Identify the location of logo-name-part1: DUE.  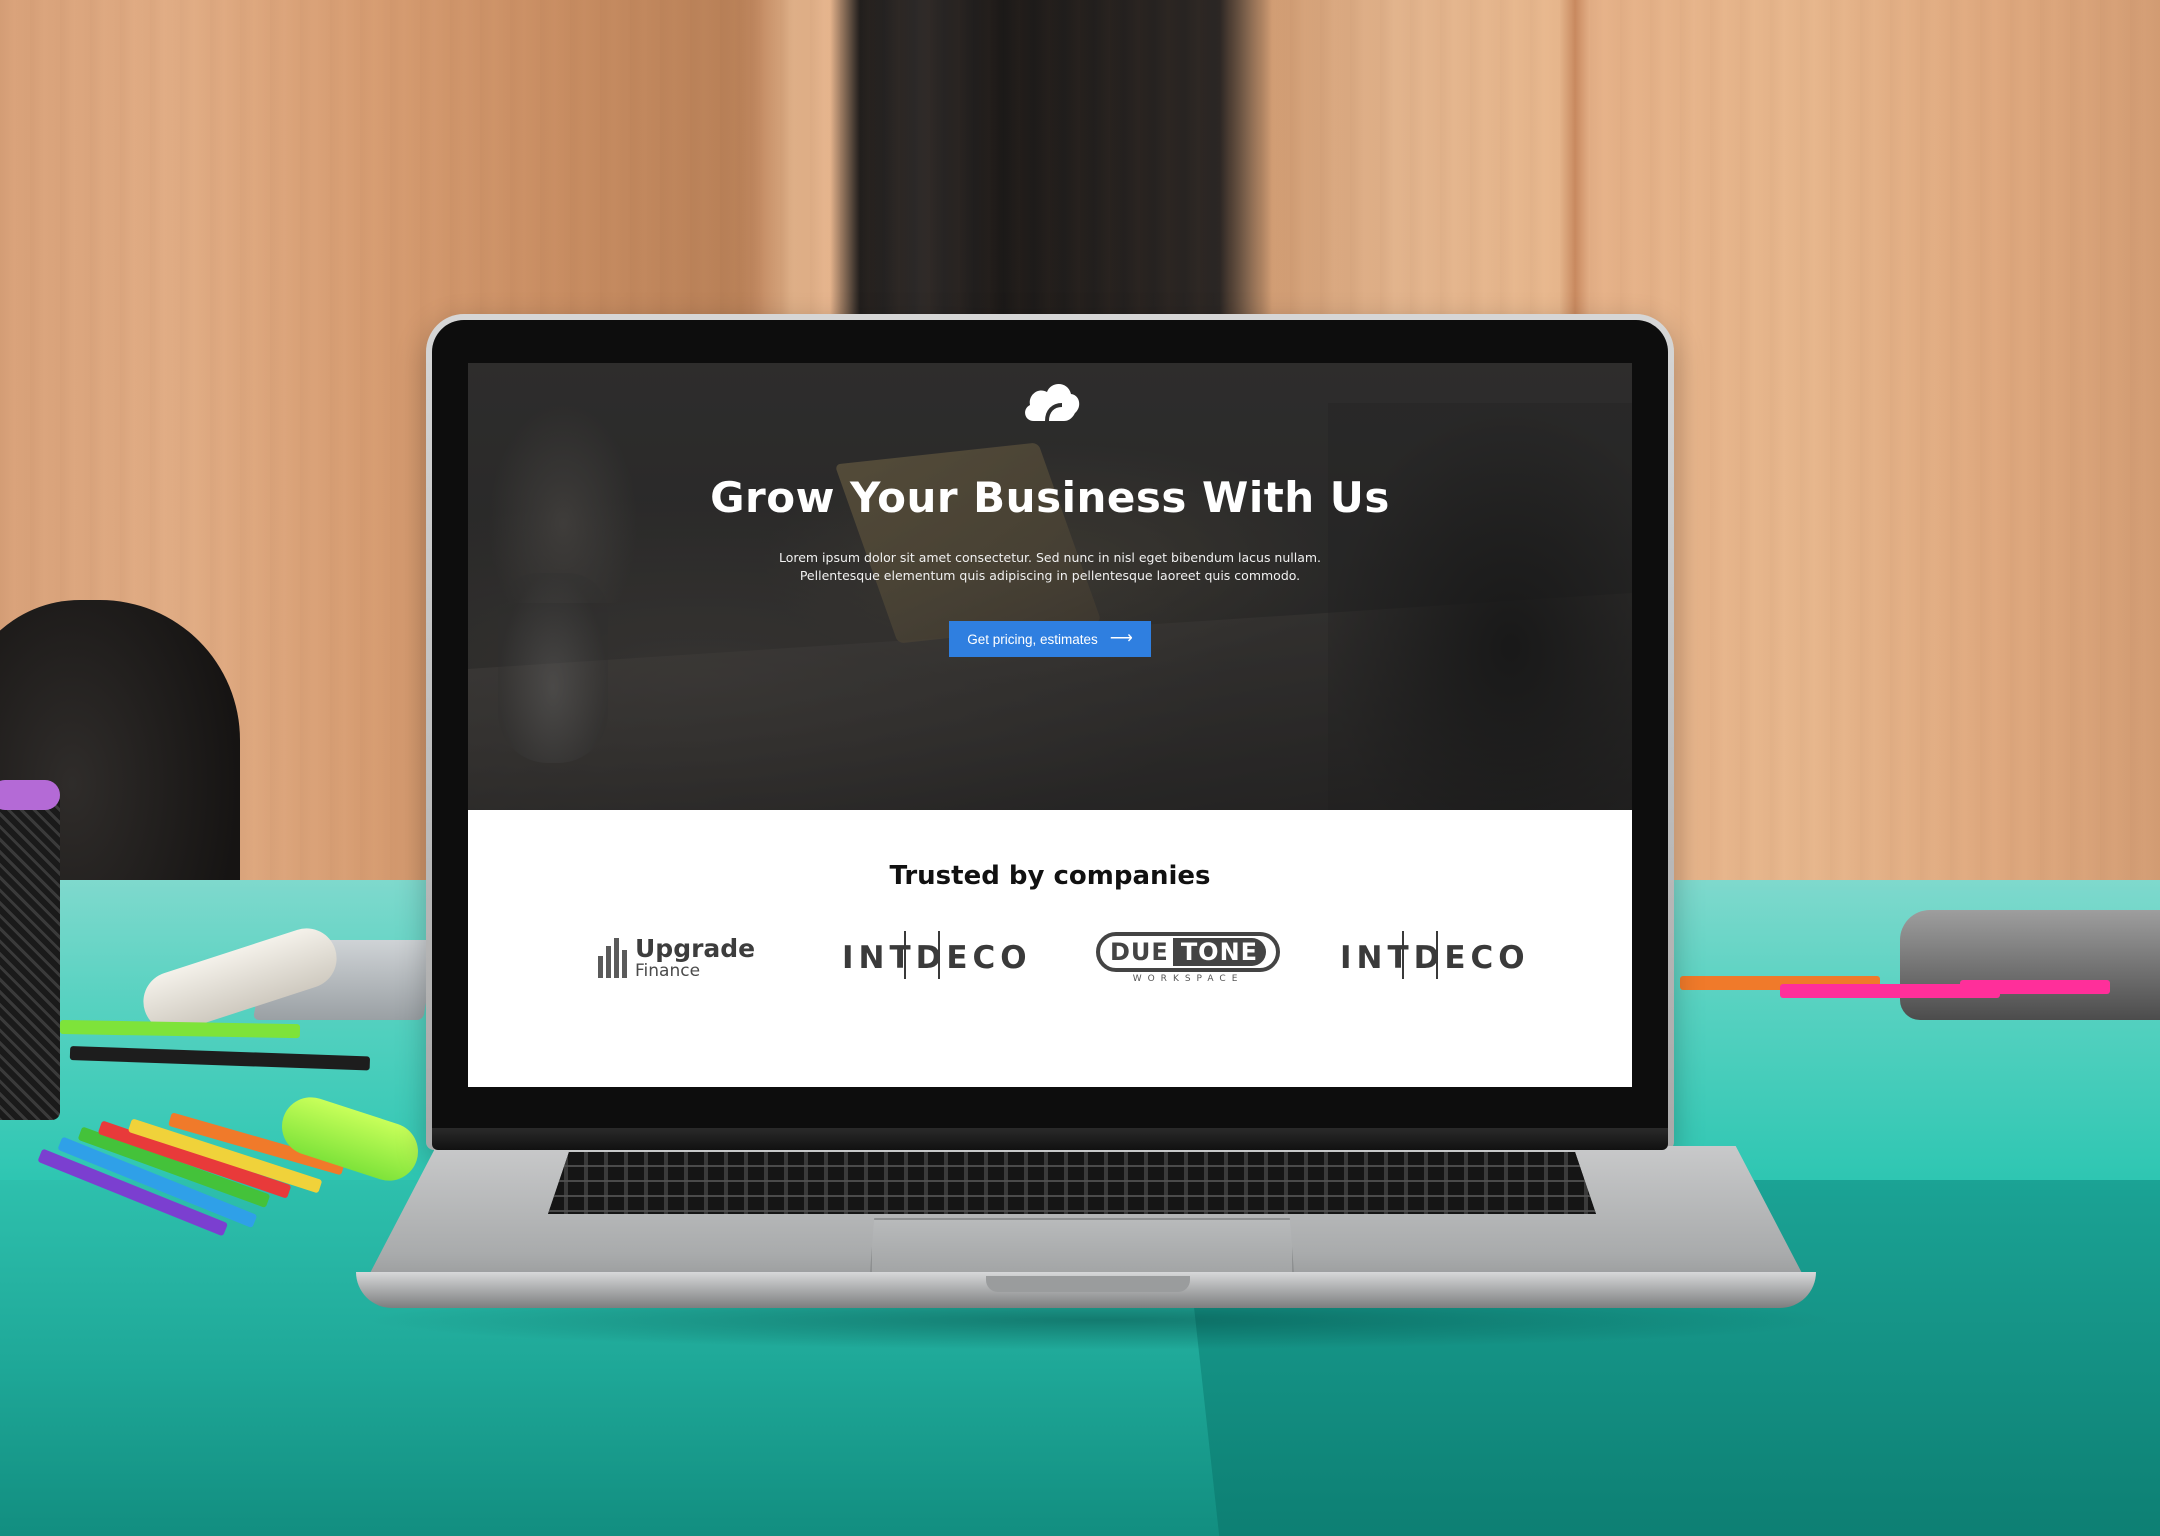
(1139, 952).